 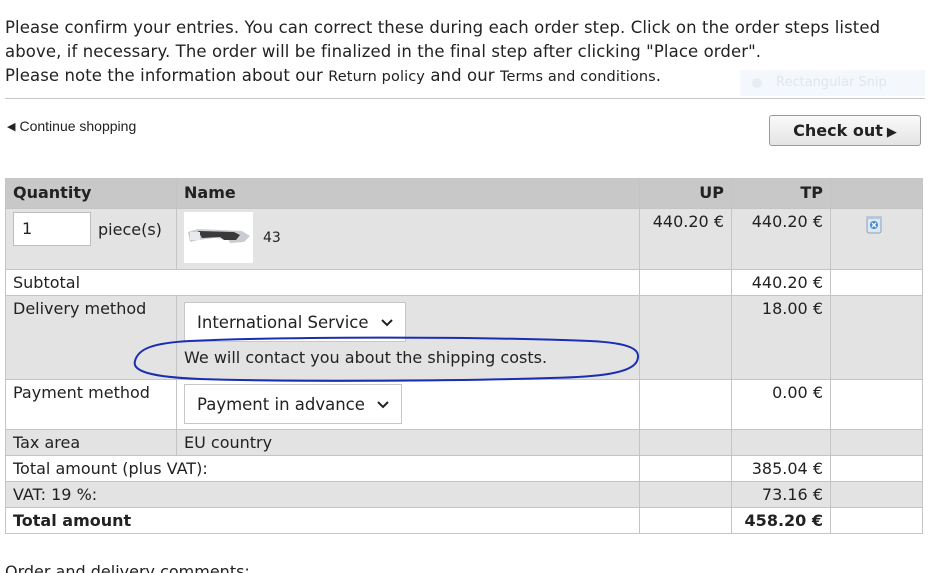 I want to click on table-header-row: Quantity Name UP TP, so click(x=464, y=193).